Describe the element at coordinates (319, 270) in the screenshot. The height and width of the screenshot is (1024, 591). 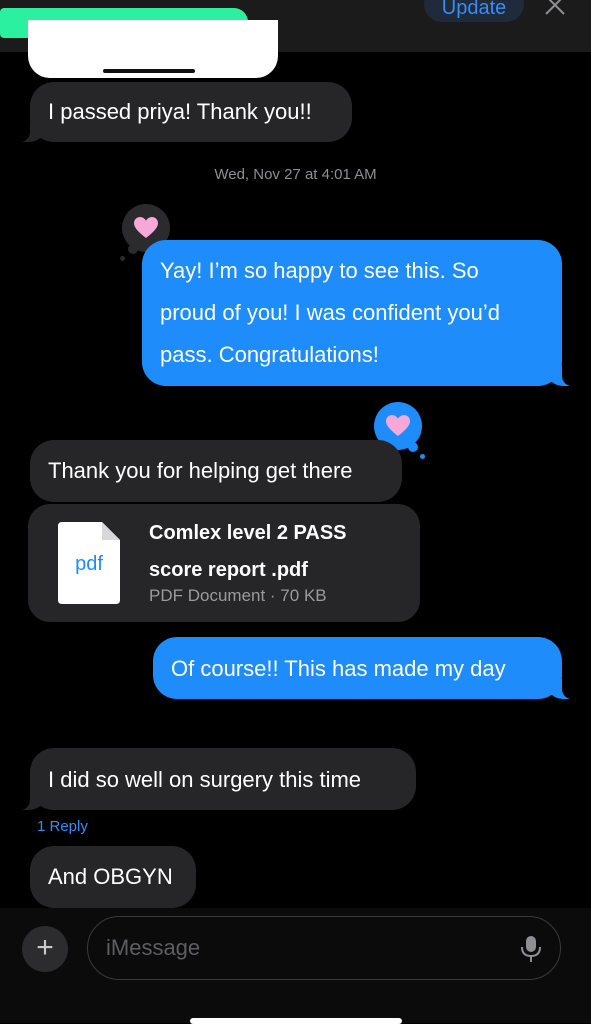
I see `message-line: Yay! I’m so happy to see this. So` at that location.